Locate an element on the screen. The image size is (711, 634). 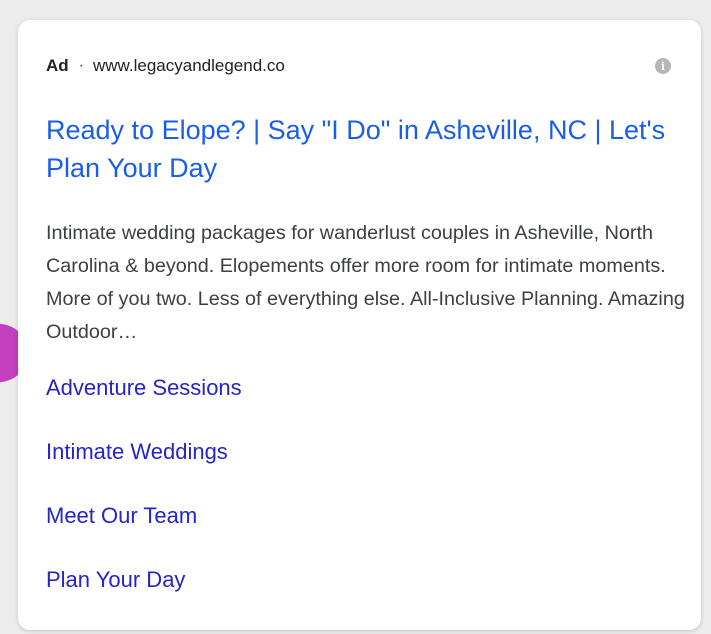
sitelink-meet-our-team: Meet Our Team is located at coordinates (326, 531).